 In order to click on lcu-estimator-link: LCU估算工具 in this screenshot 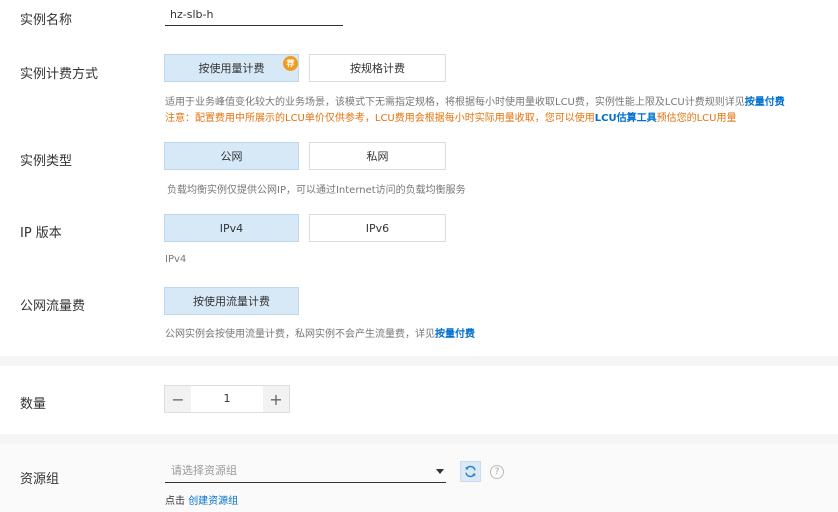, I will do `click(626, 118)`.